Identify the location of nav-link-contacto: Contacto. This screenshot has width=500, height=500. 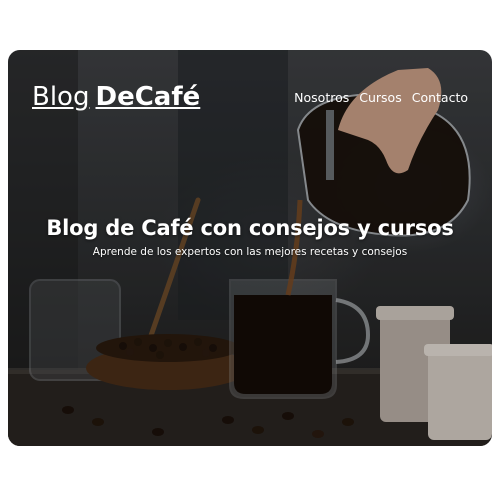
(440, 97).